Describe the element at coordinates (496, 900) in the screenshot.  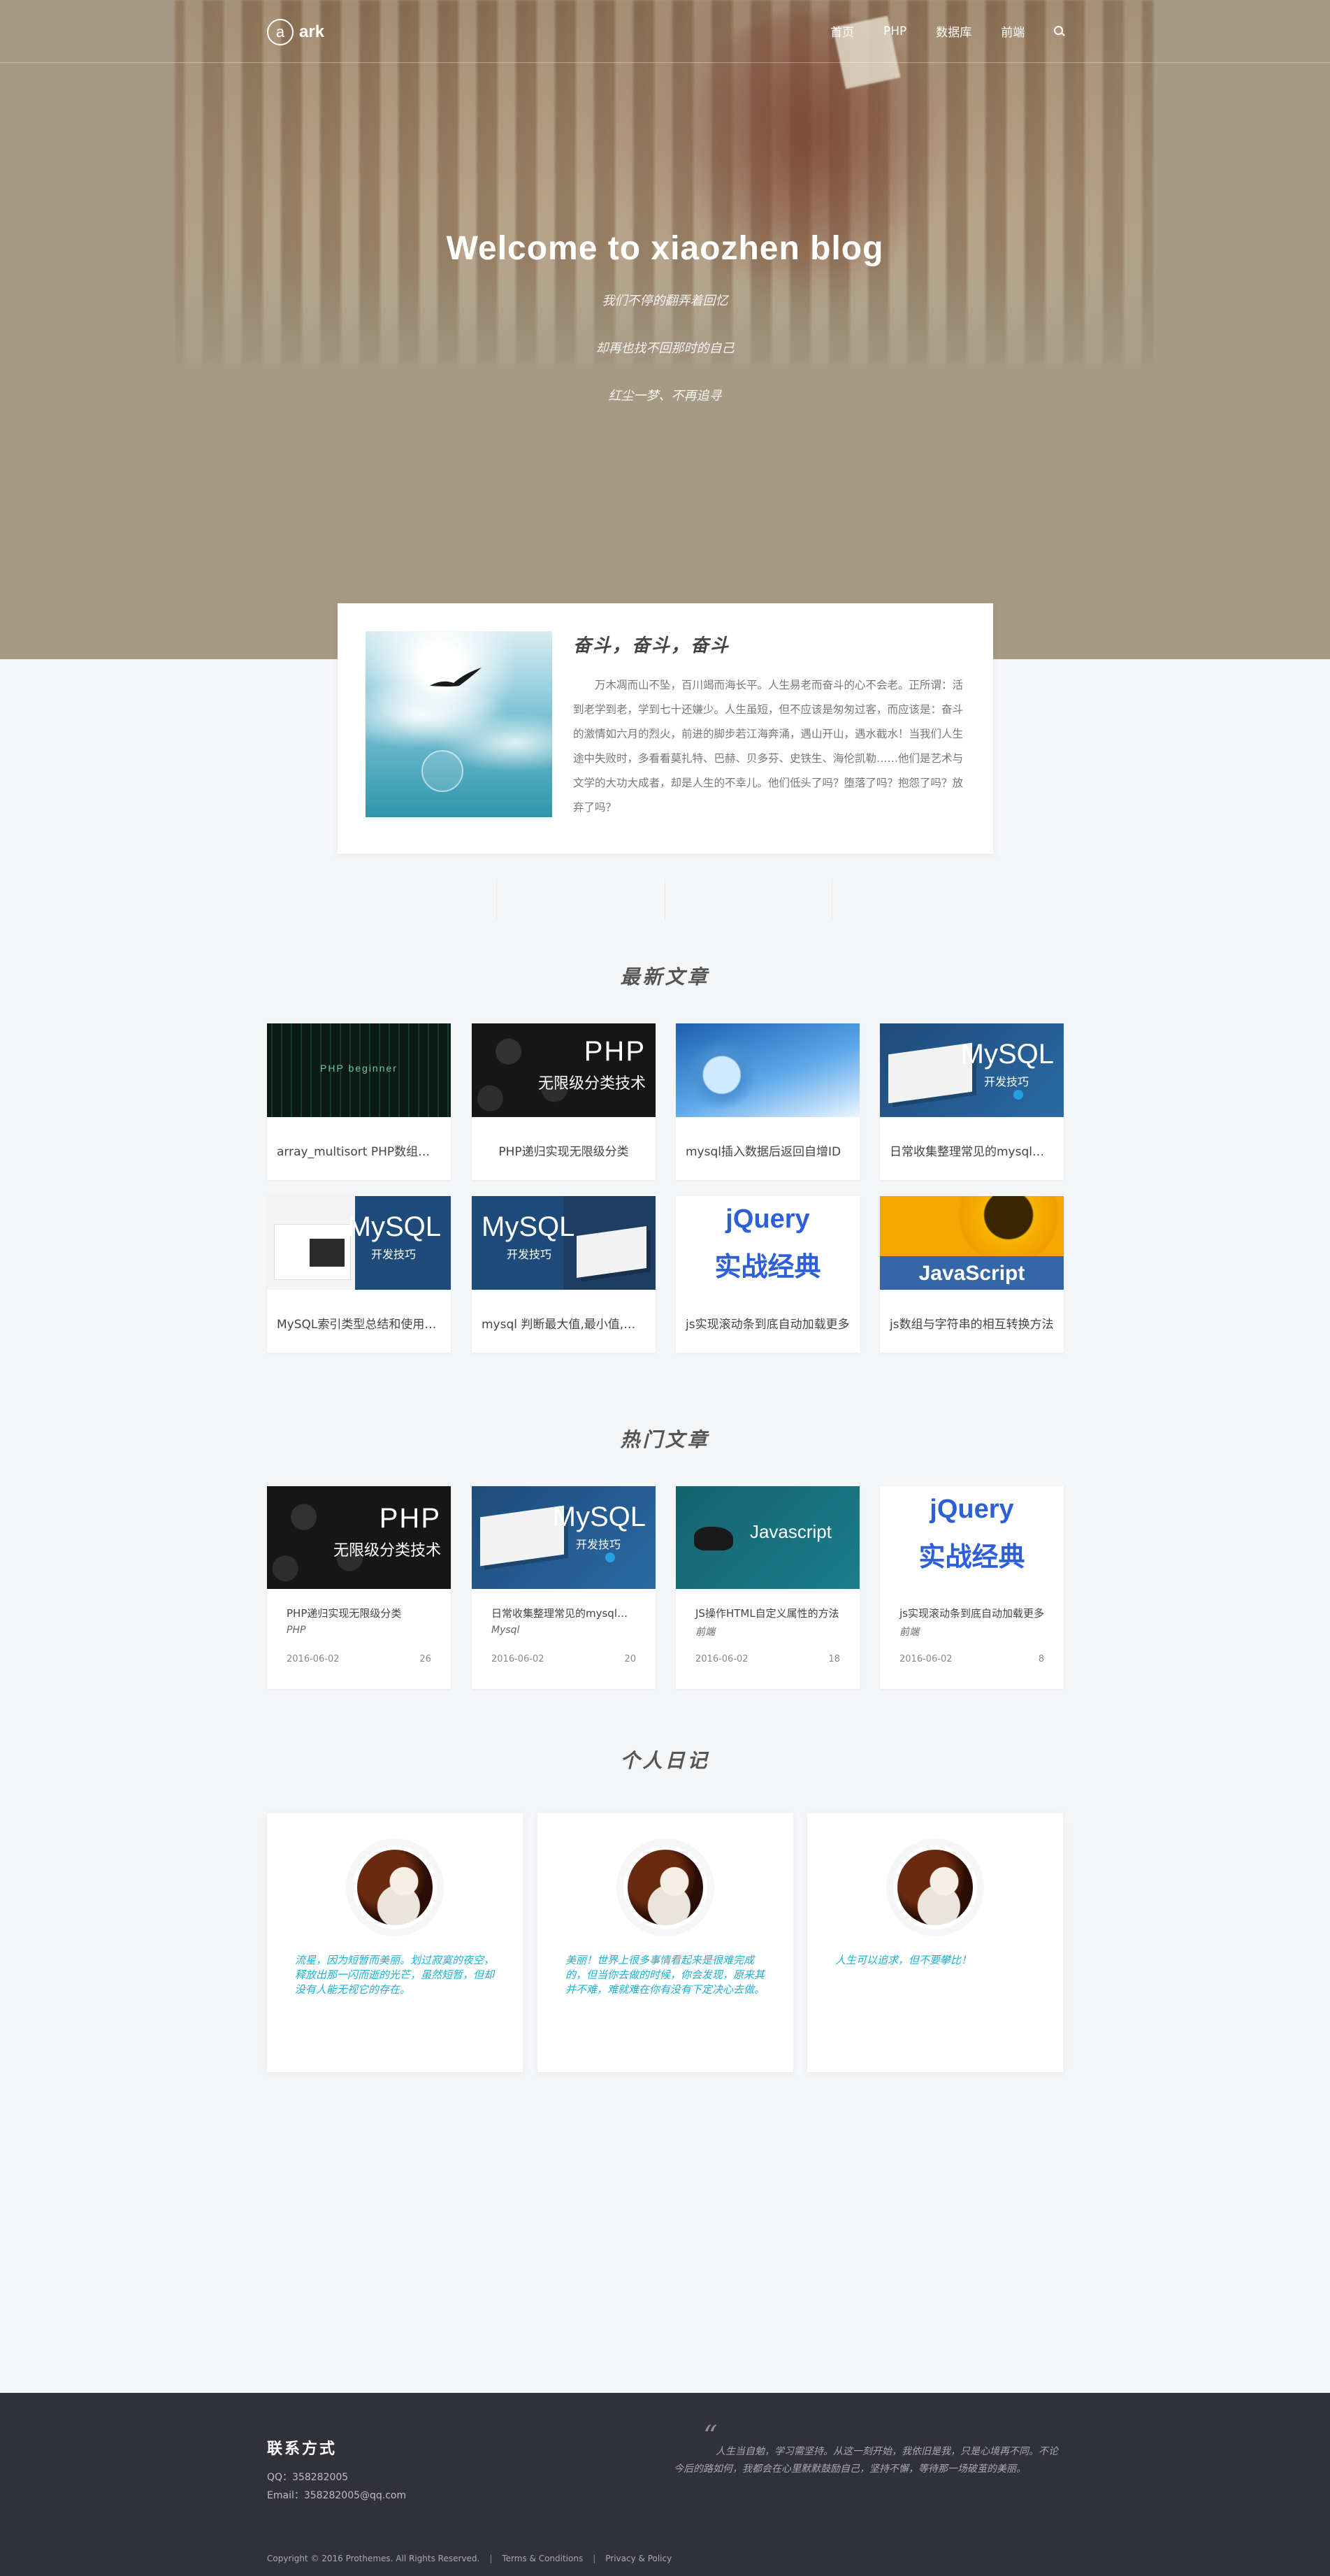
I see `divider` at that location.